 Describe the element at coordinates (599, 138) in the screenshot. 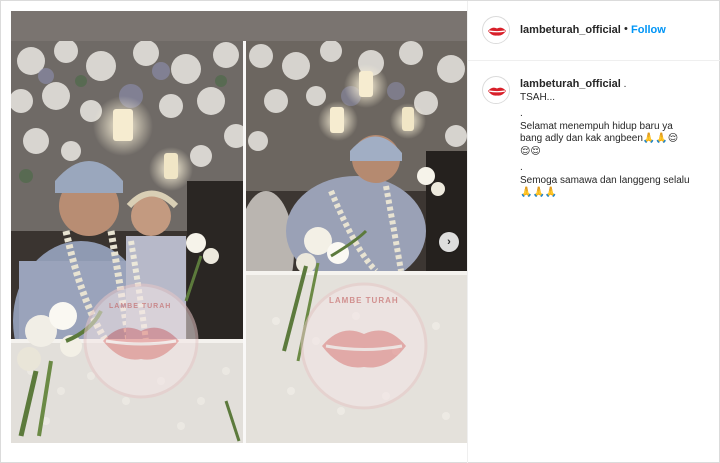

I see `caption-line: bang adly dan kak angbeen🙏🙏😌` at that location.